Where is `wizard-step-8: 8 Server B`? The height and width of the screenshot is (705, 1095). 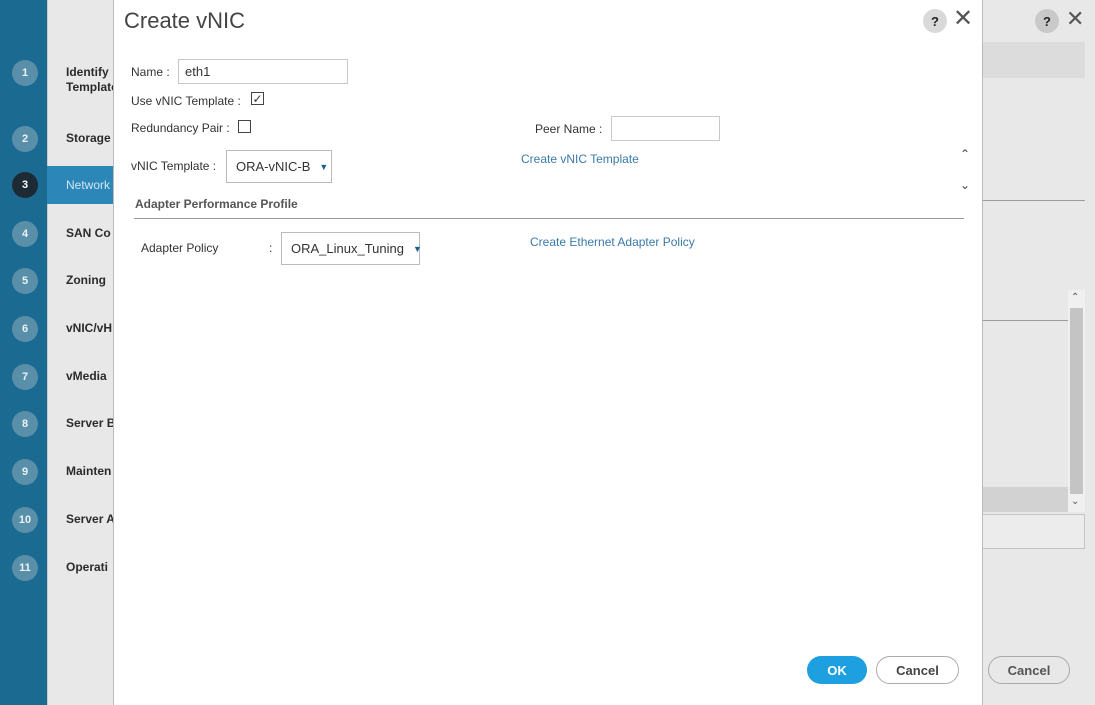 wizard-step-8: 8 Server B is located at coordinates (57, 435).